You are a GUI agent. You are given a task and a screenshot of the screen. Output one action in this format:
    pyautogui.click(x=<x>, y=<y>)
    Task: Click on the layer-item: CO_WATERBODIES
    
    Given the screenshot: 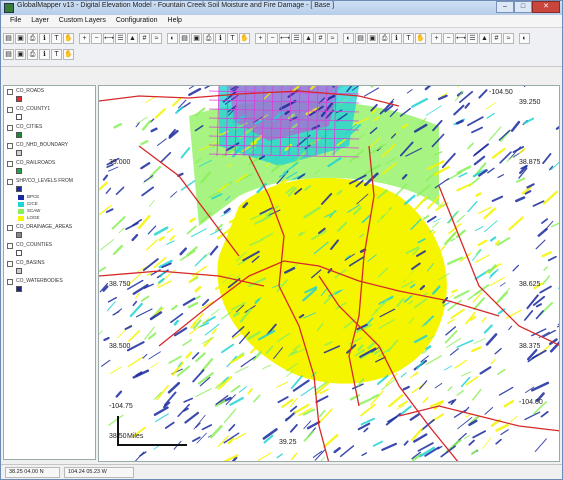 What is the action you would take?
    pyautogui.click(x=49, y=285)
    